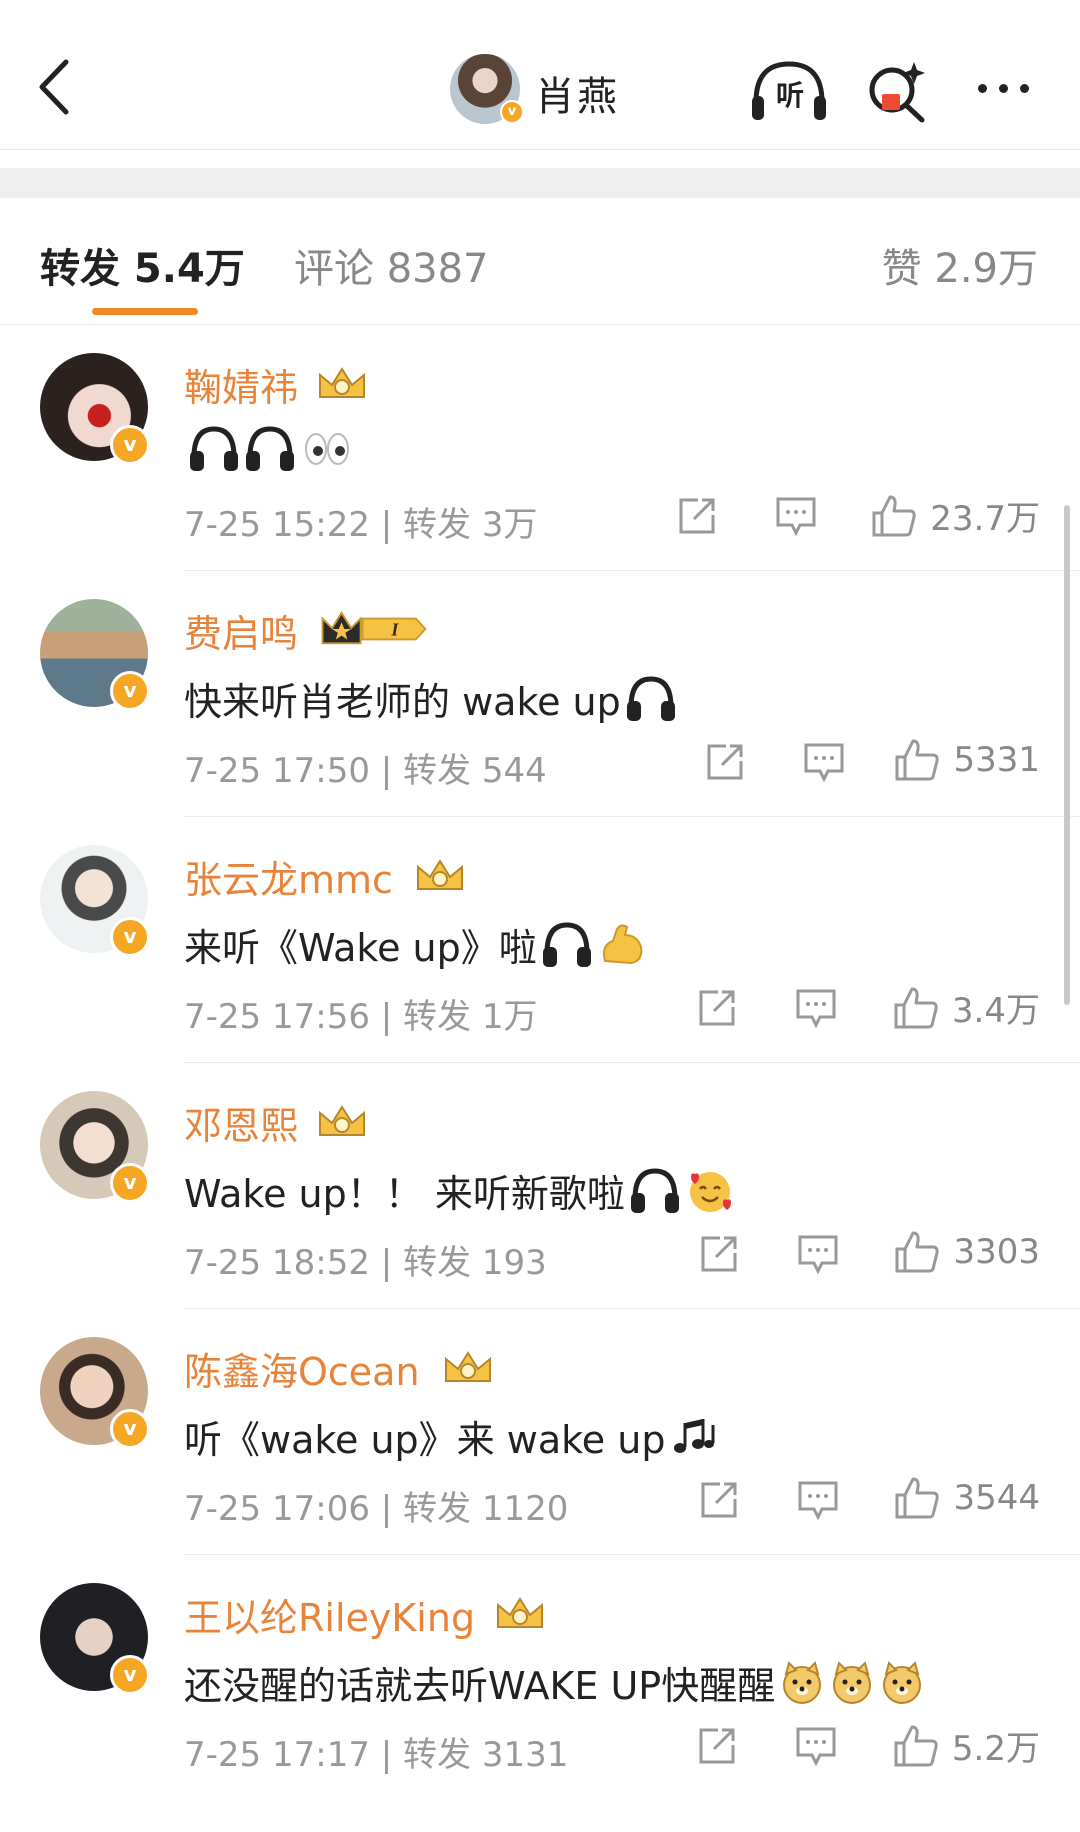  Describe the element at coordinates (145, 311) in the screenshot. I see `active-tab-indicator` at that location.